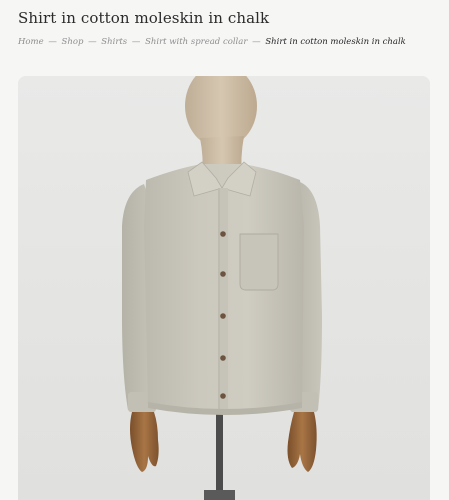  Describe the element at coordinates (219, 453) in the screenshot. I see `mannequin-stand` at that location.